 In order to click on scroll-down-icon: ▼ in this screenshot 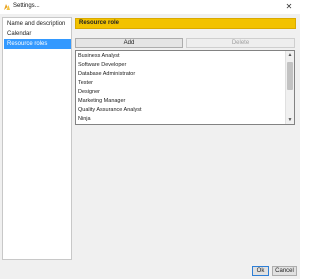, I will do `click(290, 120)`.